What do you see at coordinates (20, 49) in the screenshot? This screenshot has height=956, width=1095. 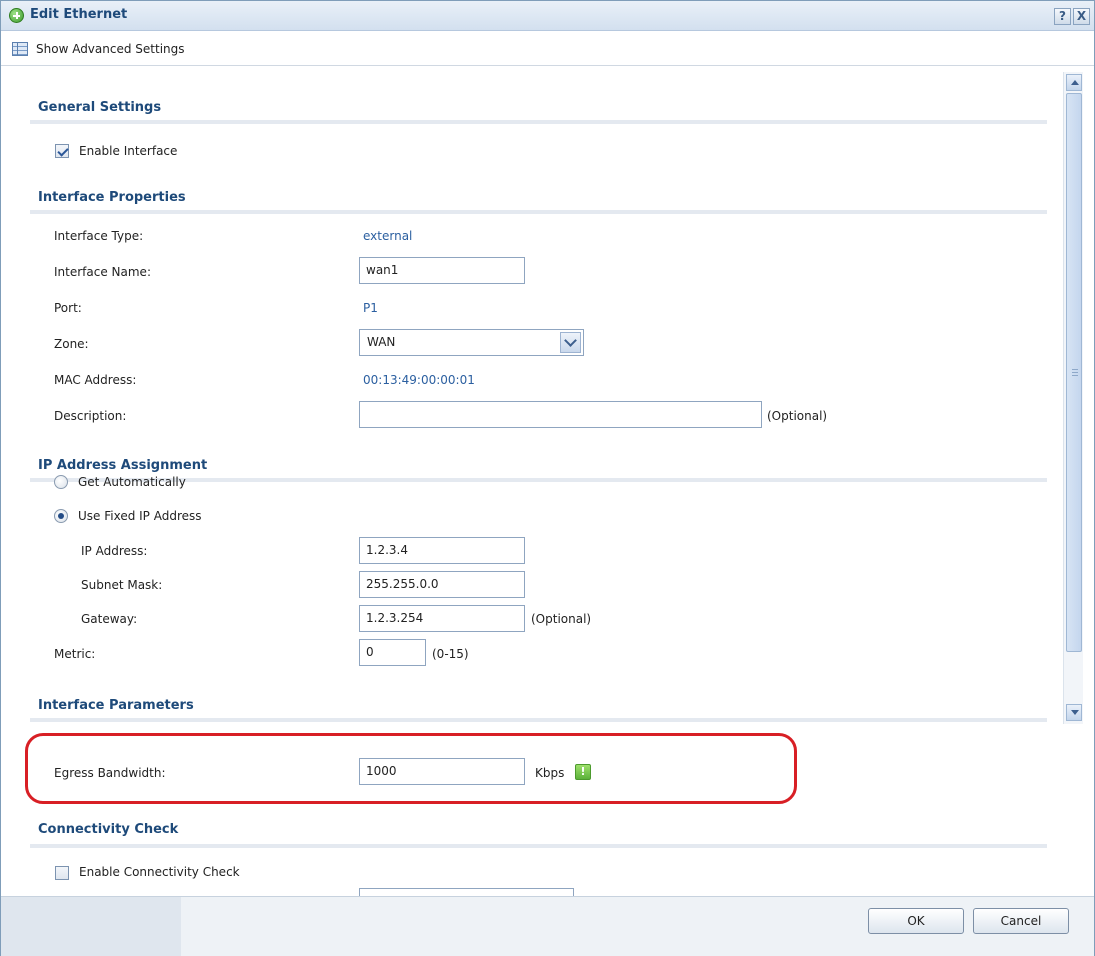 I see `table-icon` at bounding box center [20, 49].